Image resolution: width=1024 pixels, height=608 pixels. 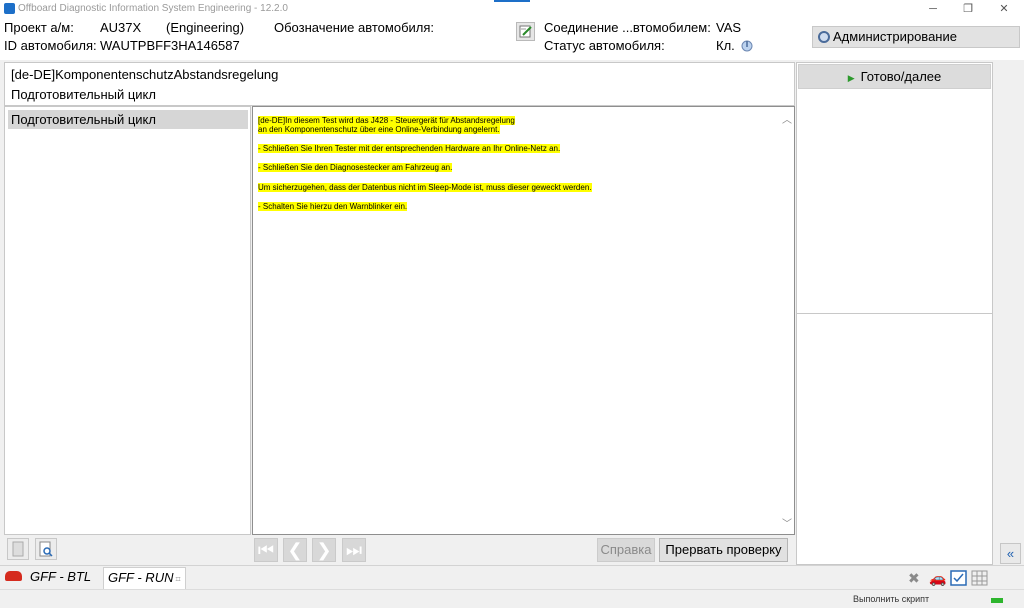 I want to click on play-icon: ▶, so click(x=851, y=78).